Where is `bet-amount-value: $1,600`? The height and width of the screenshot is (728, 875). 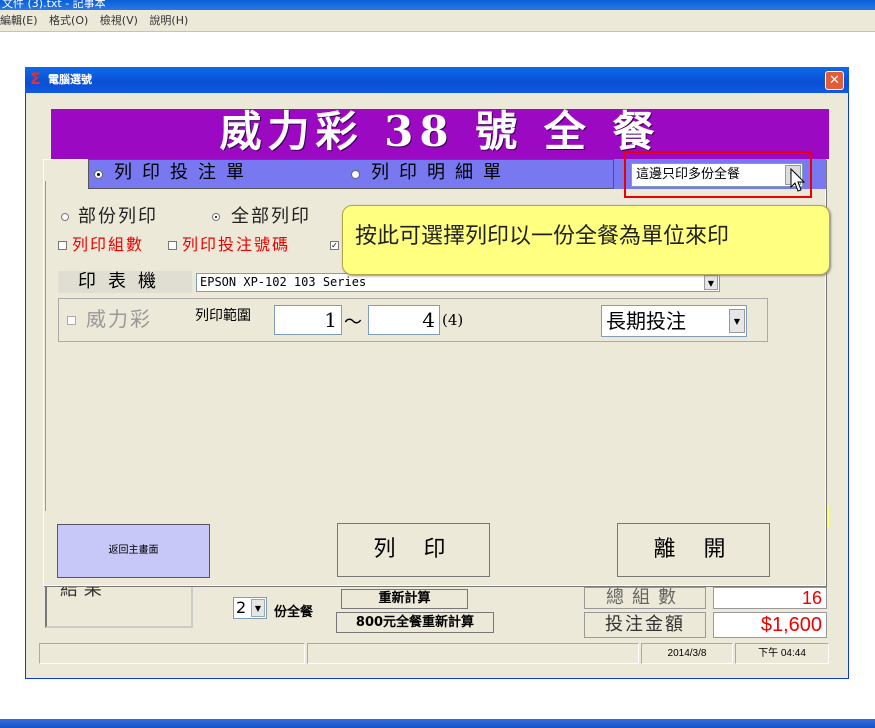
bet-amount-value: $1,600 is located at coordinates (770, 625).